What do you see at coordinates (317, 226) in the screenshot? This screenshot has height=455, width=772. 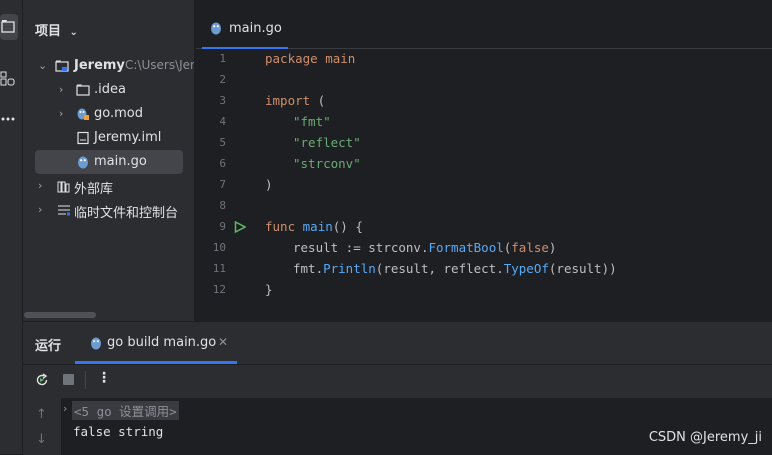 I see `function-name: main` at bounding box center [317, 226].